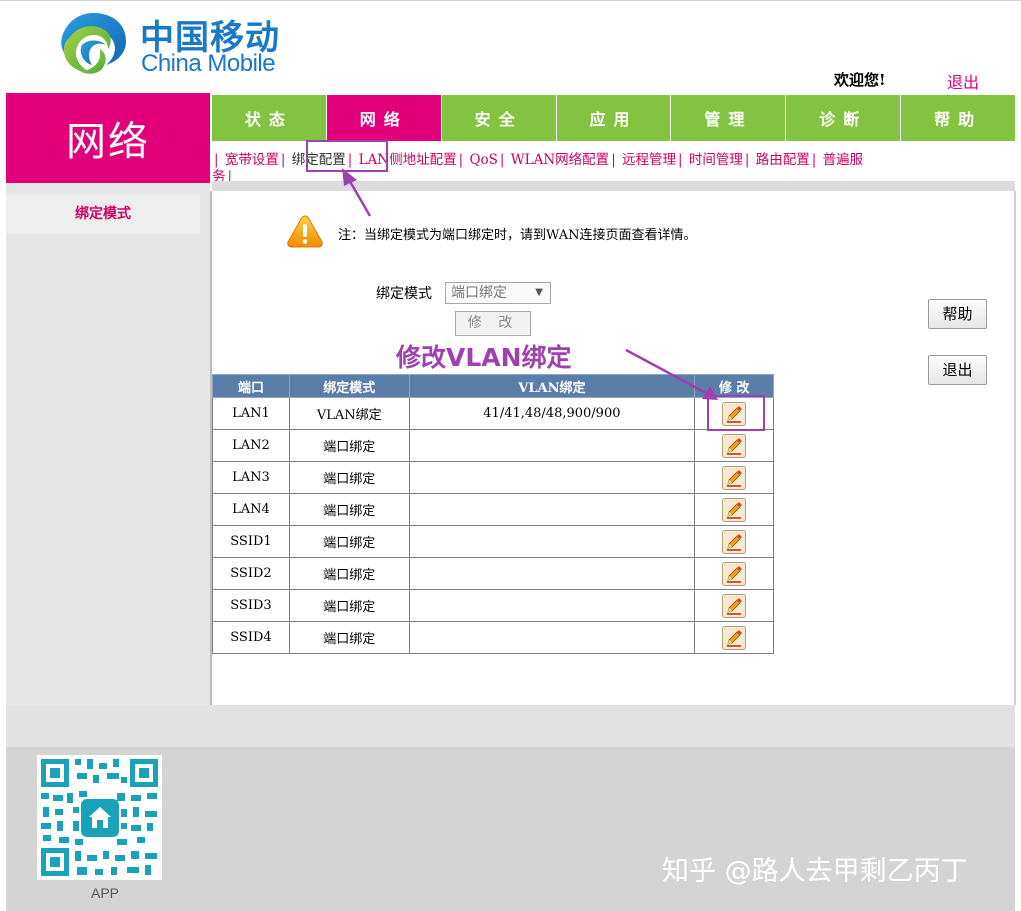 The image size is (1021, 911). Describe the element at coordinates (108, 444) in the screenshot. I see `left-sidebar: 绑定模式` at that location.